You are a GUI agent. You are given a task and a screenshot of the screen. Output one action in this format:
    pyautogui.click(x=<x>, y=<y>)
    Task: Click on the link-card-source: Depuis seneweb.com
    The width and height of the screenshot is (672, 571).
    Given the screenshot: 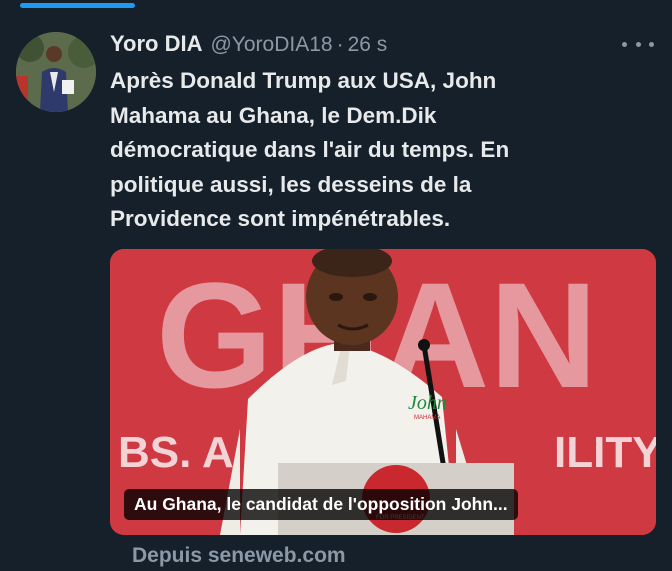 What is the action you would take?
    pyautogui.click(x=239, y=556)
    